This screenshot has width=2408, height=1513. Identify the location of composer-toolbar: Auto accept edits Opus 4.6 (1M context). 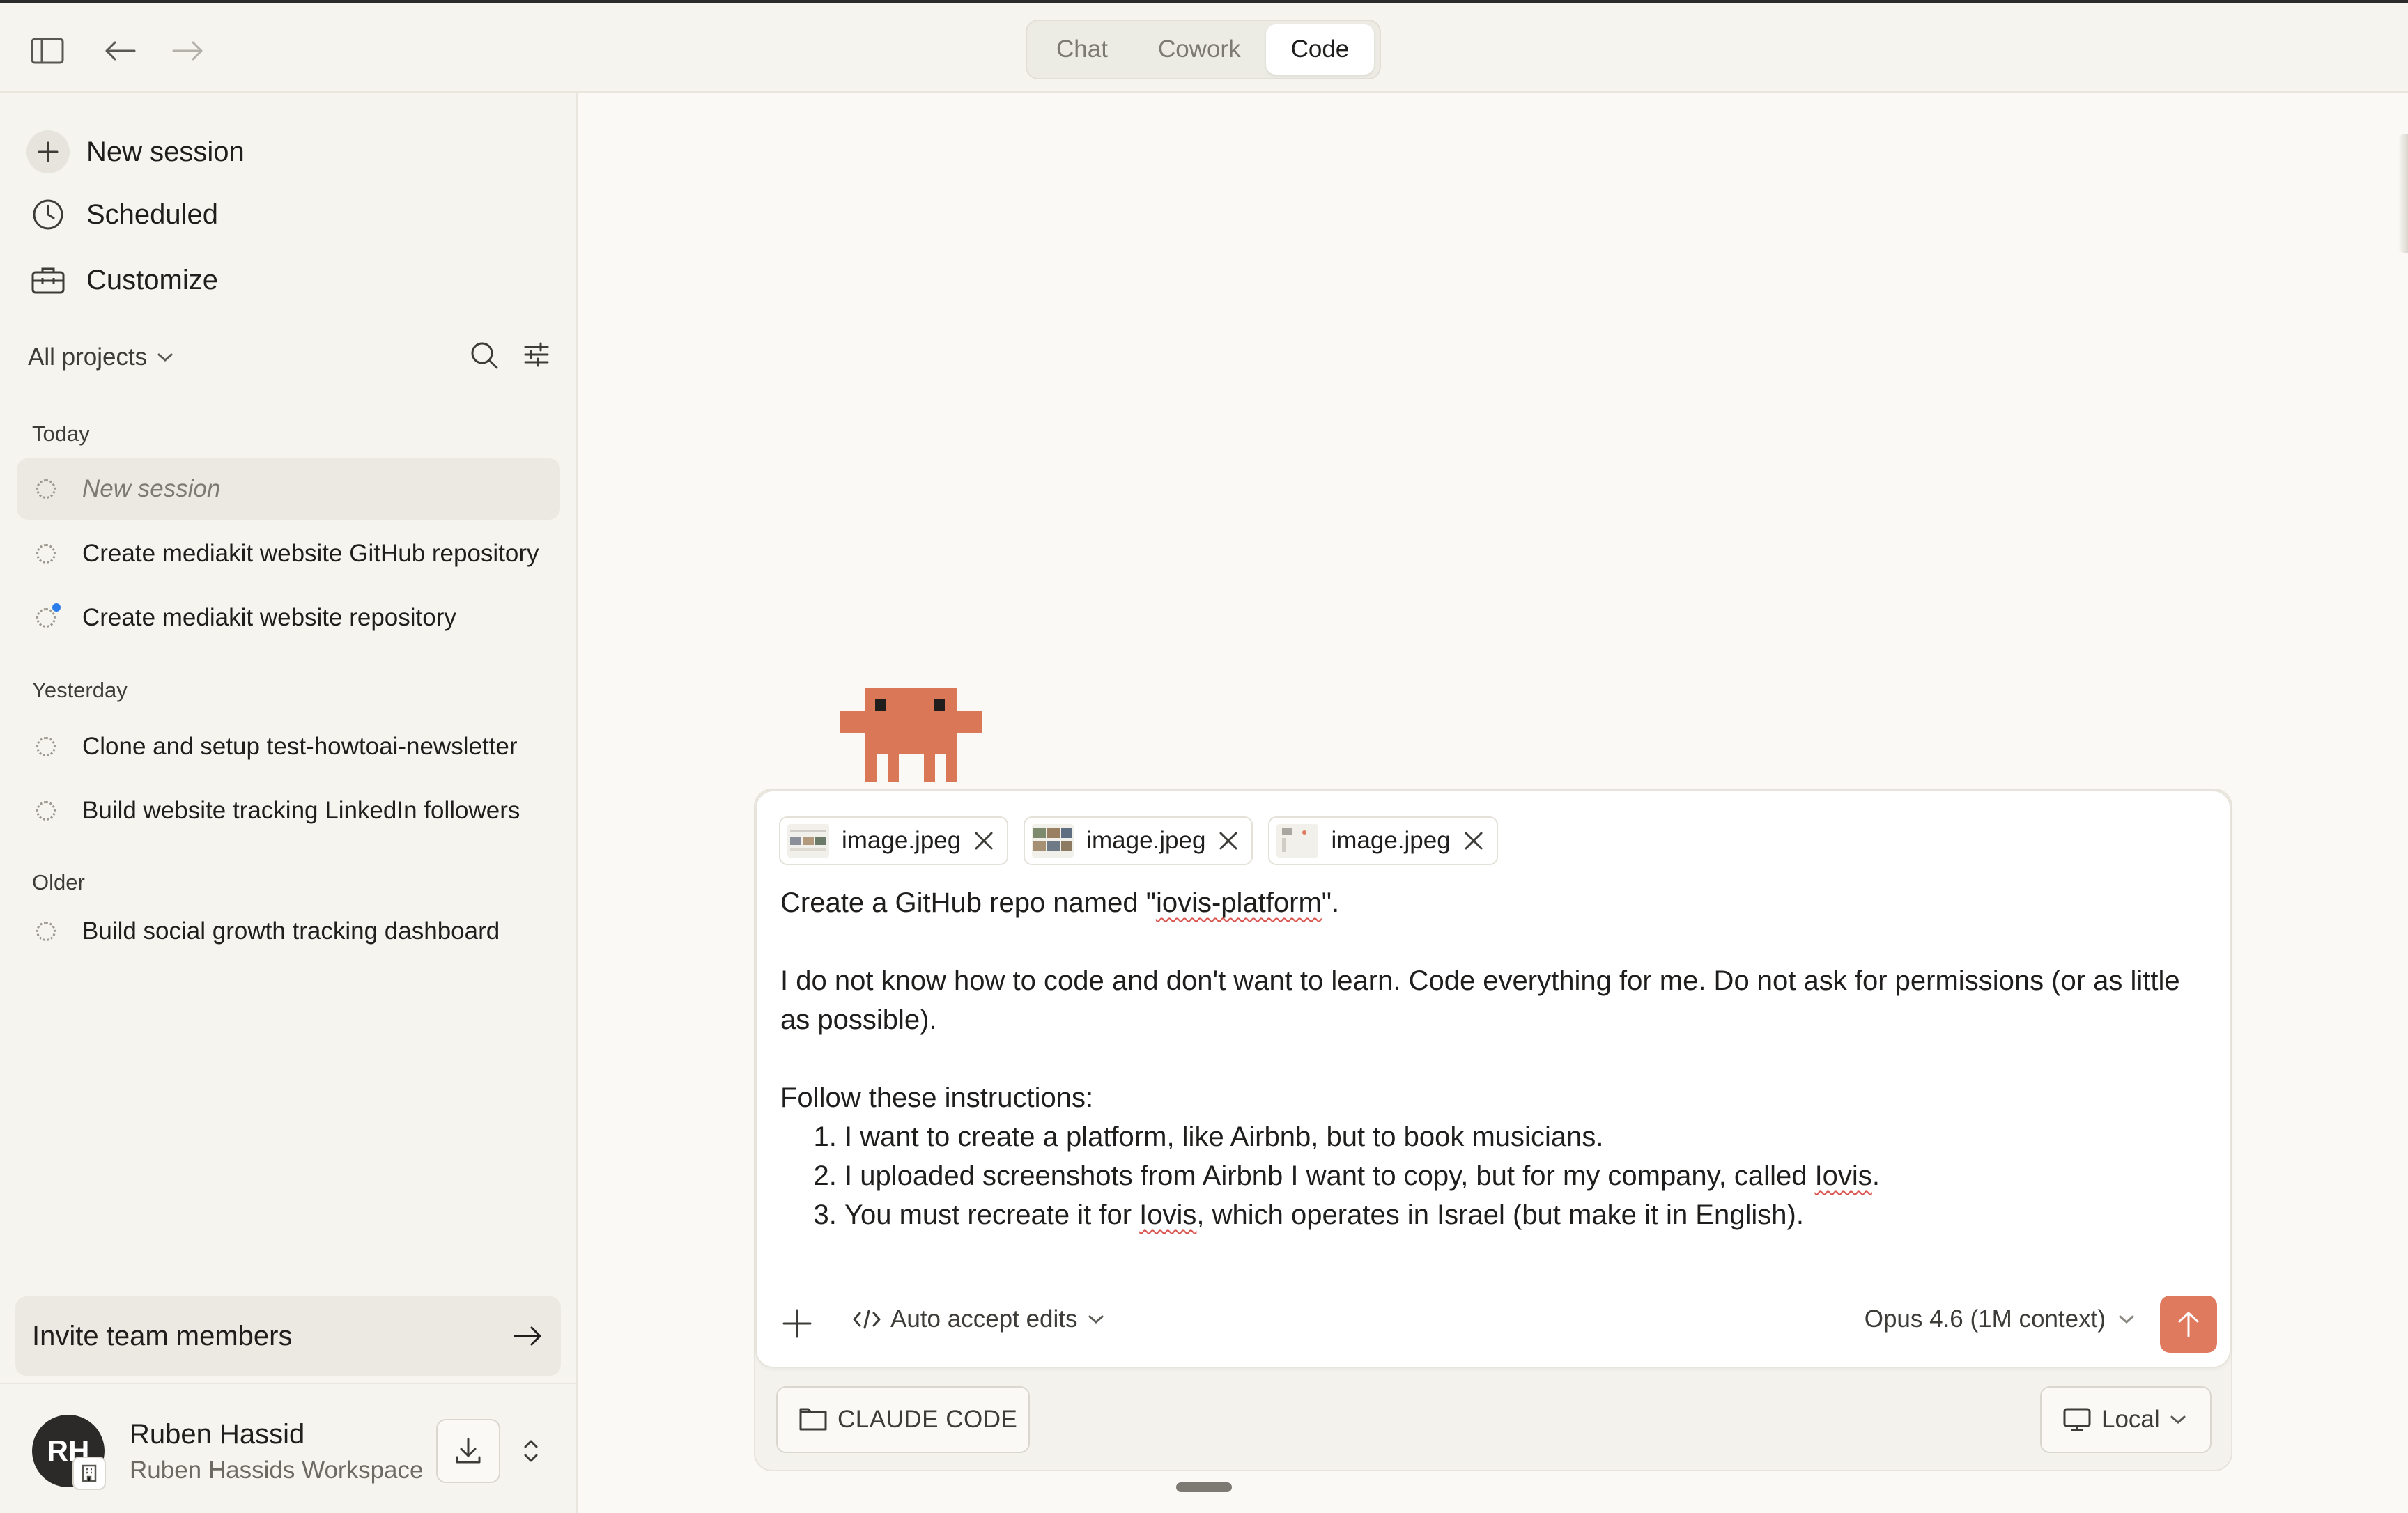
(1495, 1323).